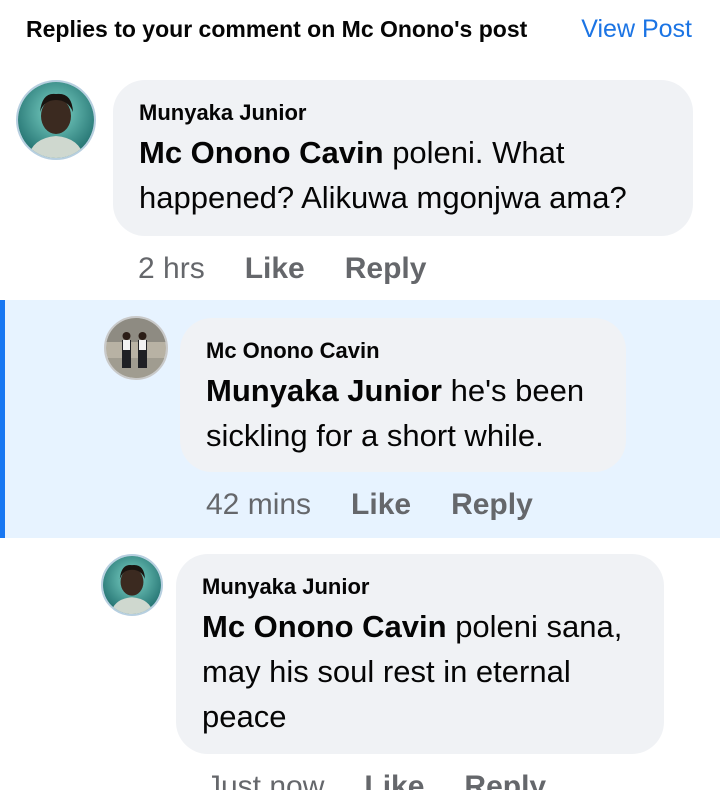 The image size is (720, 790). I want to click on comment-meta: 42 mins Like Reply, so click(369, 505).